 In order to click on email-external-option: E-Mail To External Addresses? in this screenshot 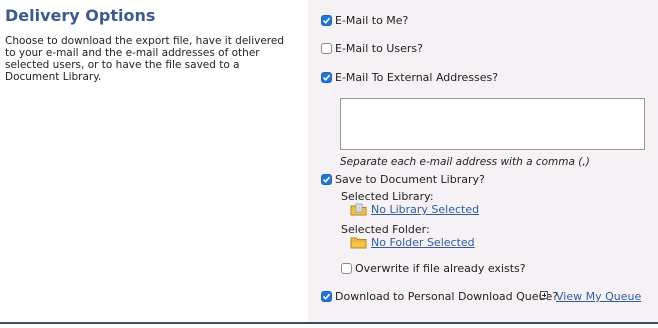, I will do `click(409, 77)`.